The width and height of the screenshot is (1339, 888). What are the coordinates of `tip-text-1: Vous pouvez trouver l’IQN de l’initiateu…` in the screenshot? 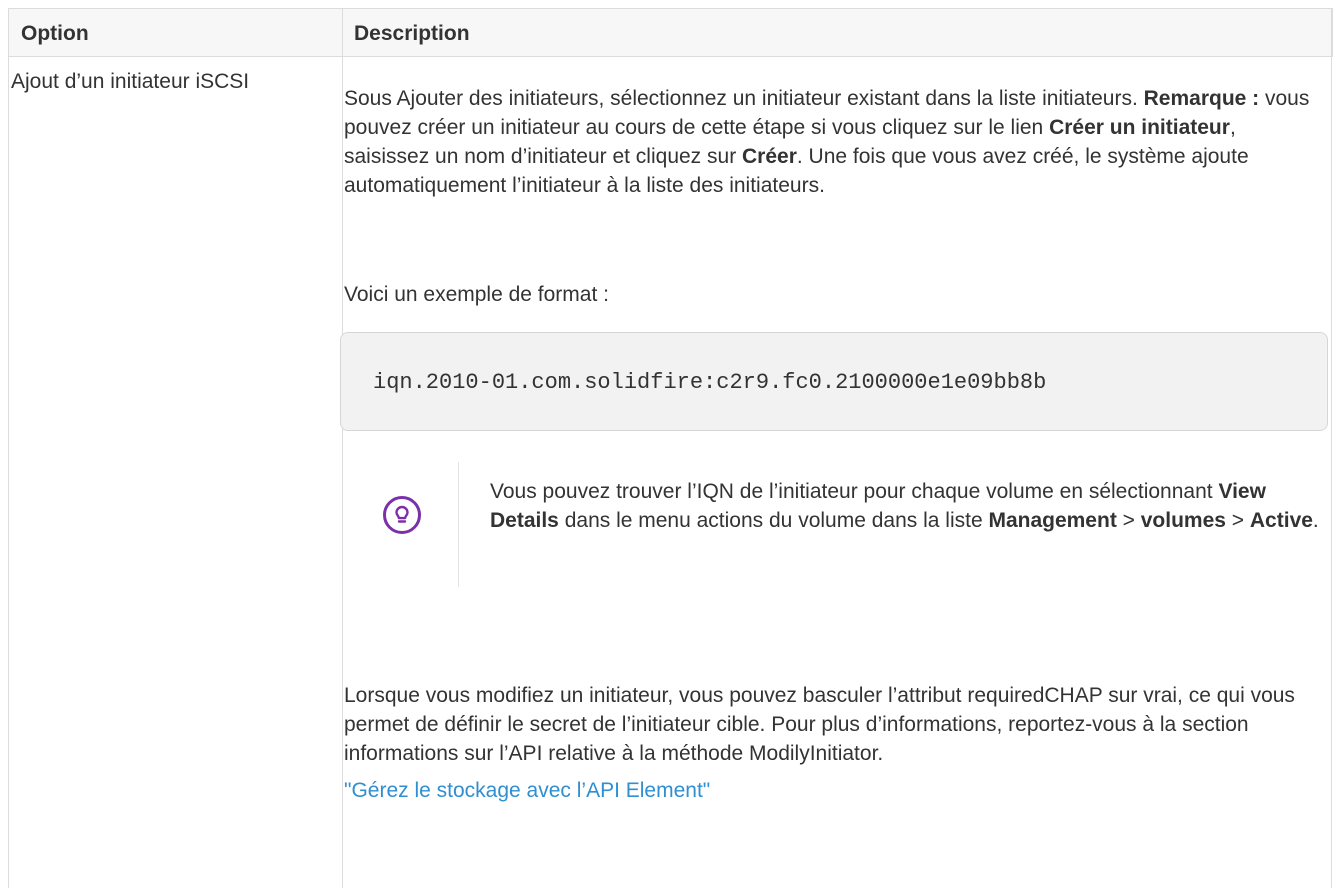 It's located at (854, 491).